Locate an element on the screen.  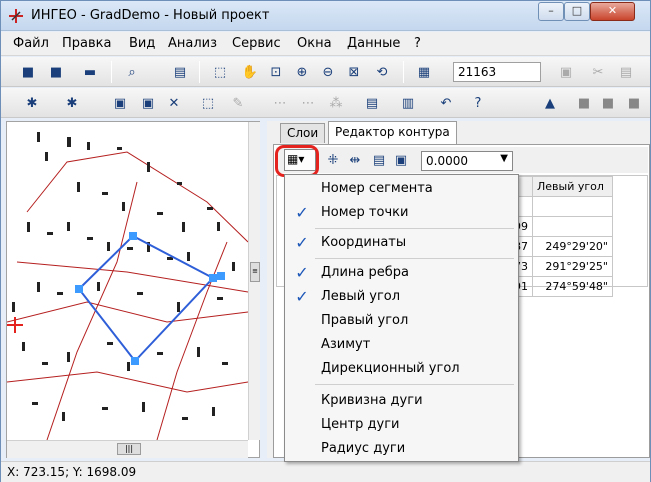
open-project-icon: ■ is located at coordinates (28, 72).